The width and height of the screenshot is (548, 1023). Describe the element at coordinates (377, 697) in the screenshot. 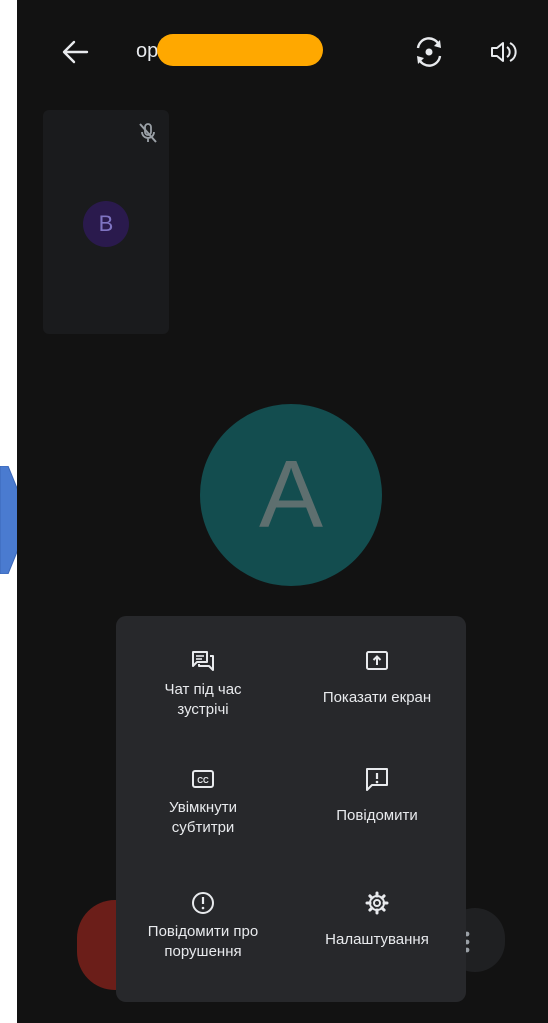

I see `menu-item-label: Показати екран` at that location.